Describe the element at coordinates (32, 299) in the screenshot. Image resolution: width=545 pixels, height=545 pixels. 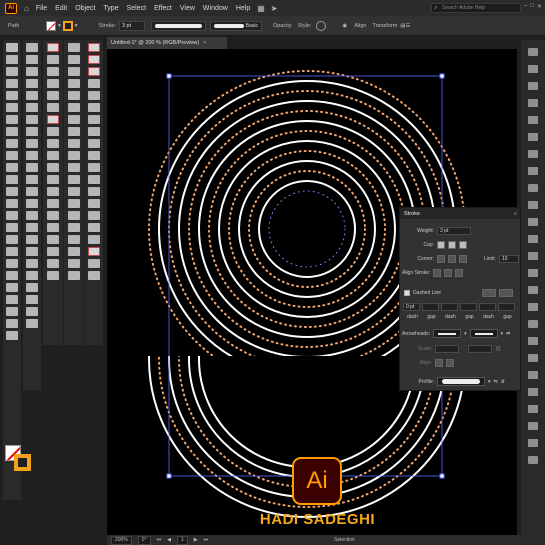
I see `swap-colors-icon` at that location.